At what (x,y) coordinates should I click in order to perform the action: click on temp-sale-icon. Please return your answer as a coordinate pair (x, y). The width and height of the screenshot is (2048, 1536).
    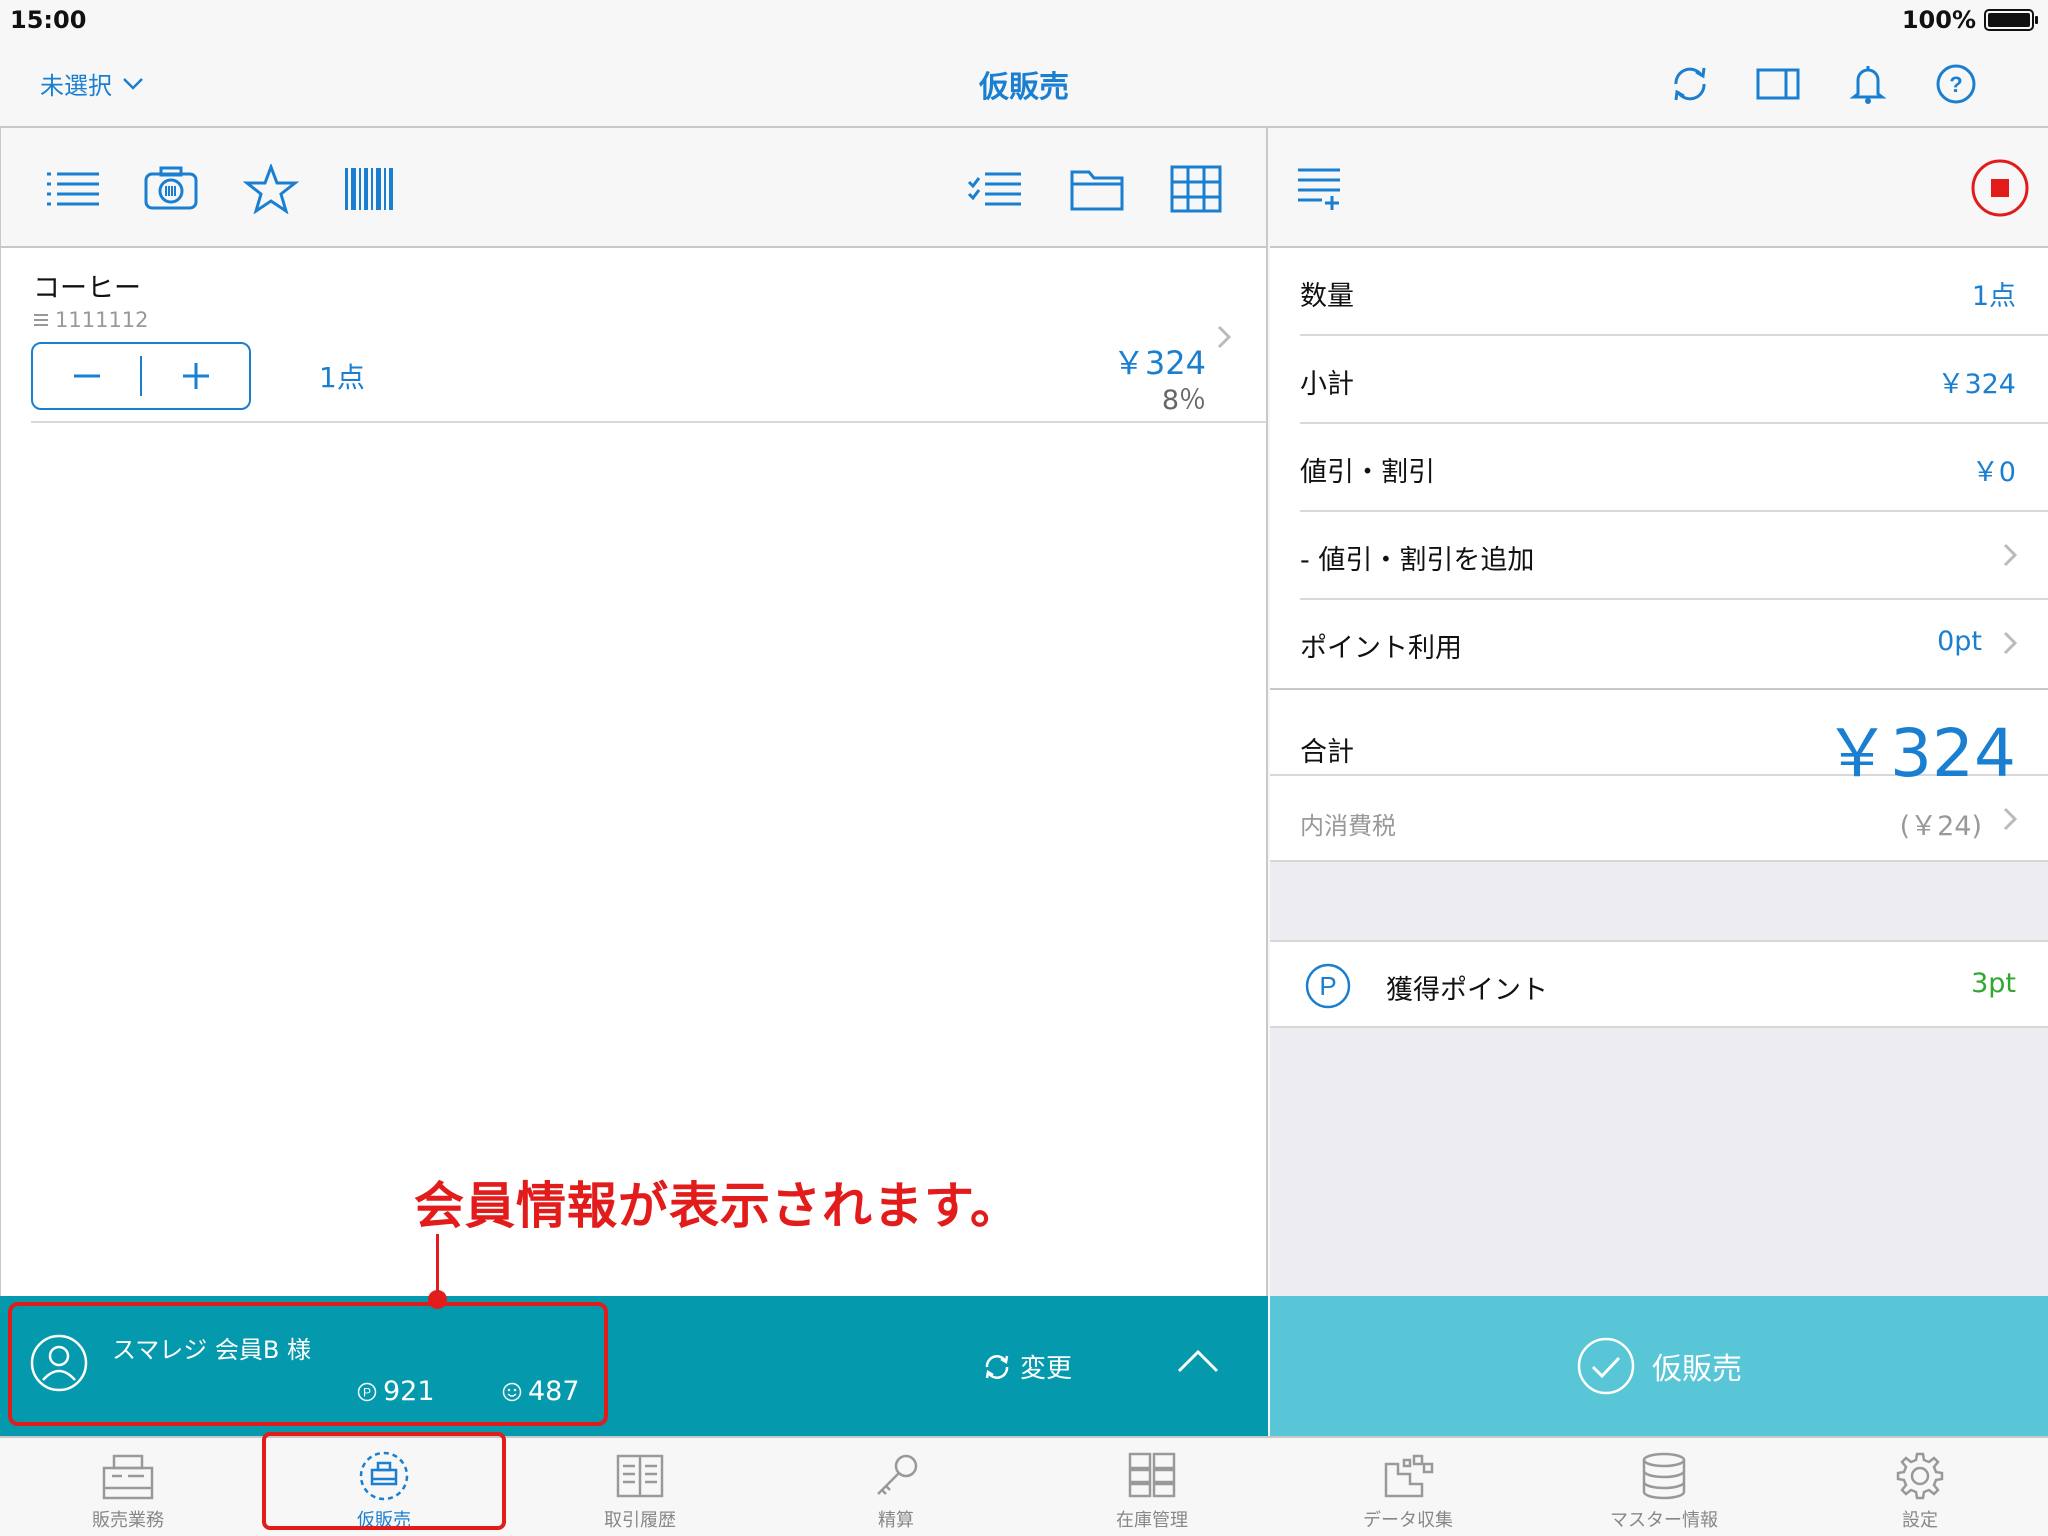
    Looking at the image, I should click on (384, 1476).